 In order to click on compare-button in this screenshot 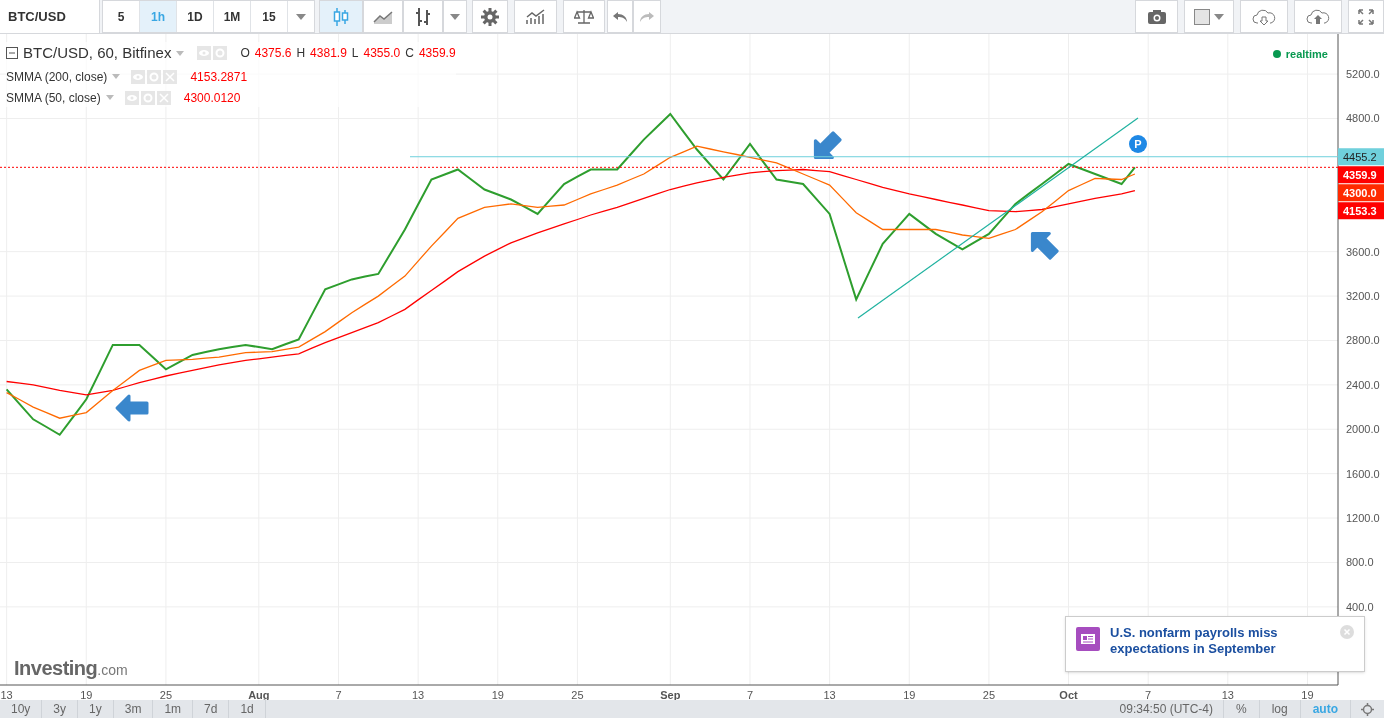, I will do `click(584, 16)`.